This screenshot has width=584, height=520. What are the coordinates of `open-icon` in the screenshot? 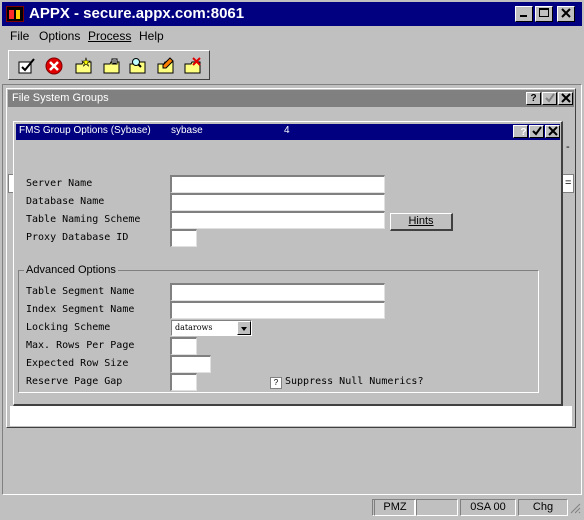 It's located at (112, 66).